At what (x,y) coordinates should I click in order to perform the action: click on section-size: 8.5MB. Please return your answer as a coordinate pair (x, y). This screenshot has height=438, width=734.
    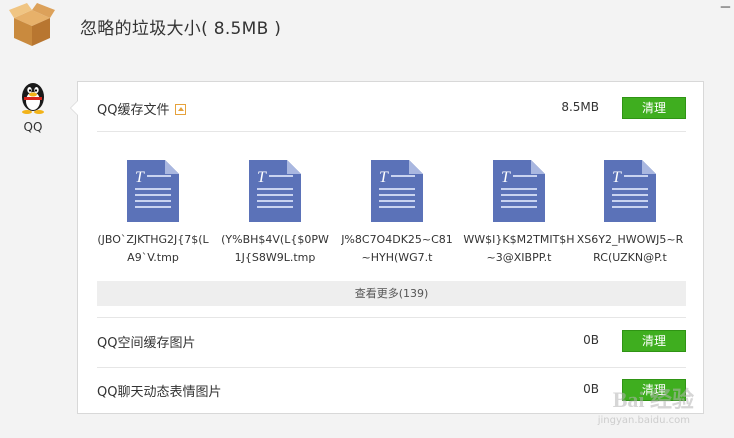
    Looking at the image, I should click on (580, 107).